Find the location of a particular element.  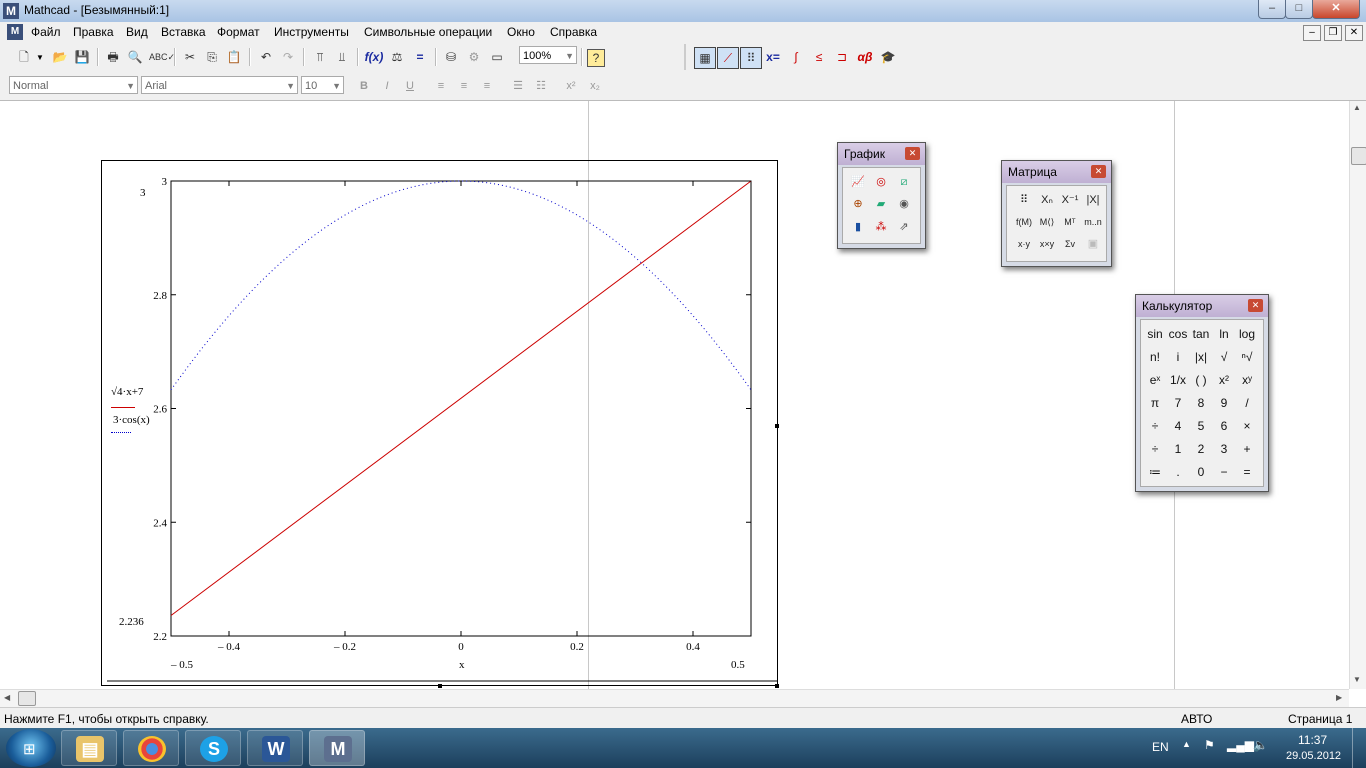

calc-key: 5 is located at coordinates (1201, 426).